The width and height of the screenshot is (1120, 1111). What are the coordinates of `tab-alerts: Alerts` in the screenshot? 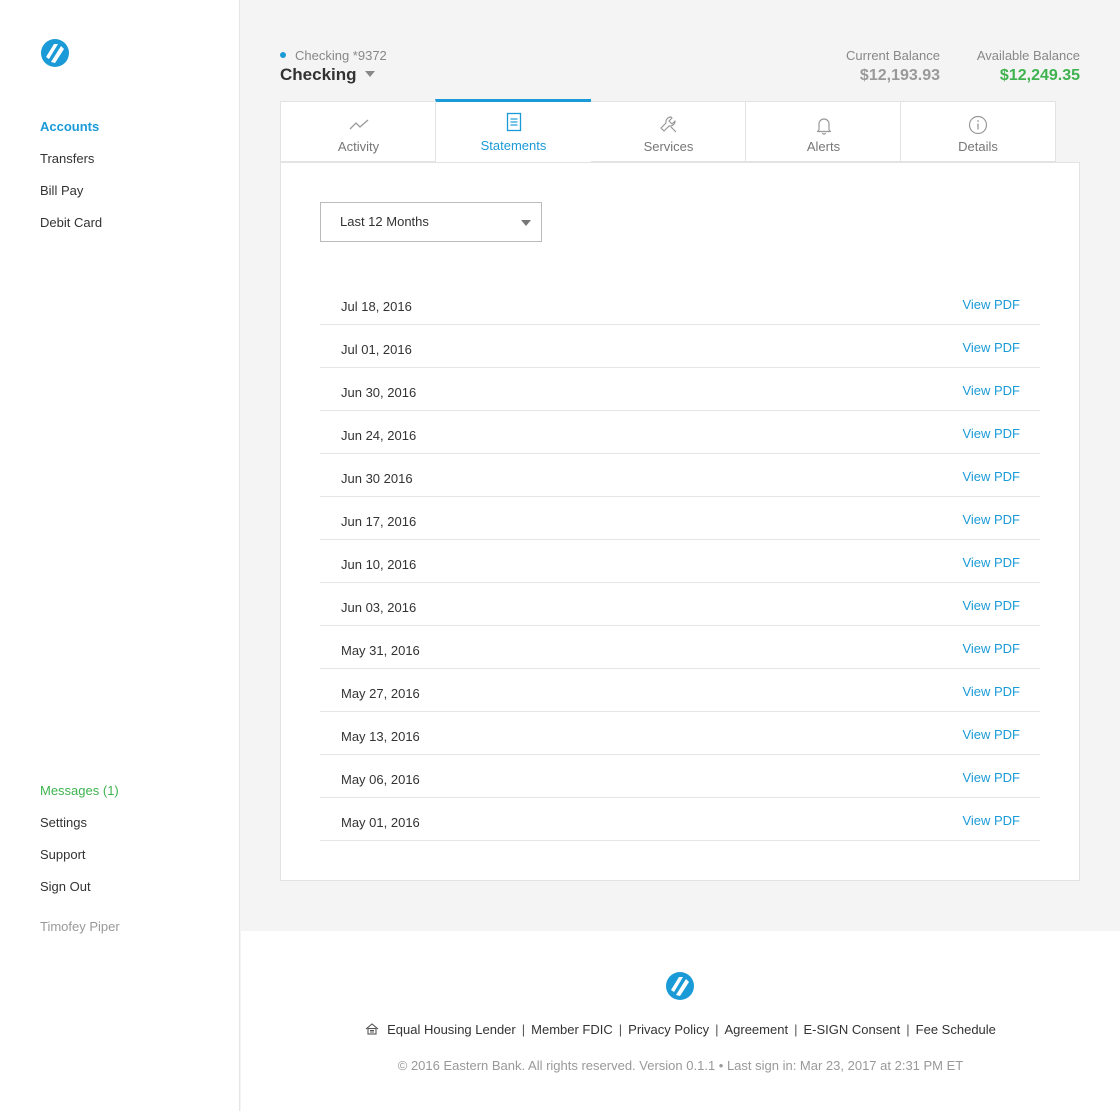 It's located at (823, 131).